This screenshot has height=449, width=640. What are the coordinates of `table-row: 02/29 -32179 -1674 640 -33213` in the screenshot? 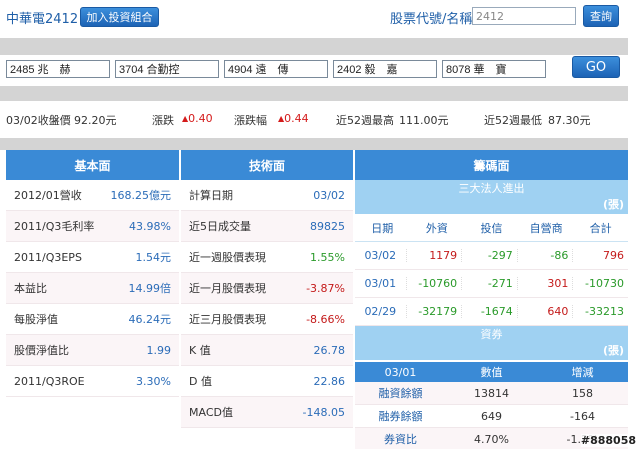 It's located at (491, 312).